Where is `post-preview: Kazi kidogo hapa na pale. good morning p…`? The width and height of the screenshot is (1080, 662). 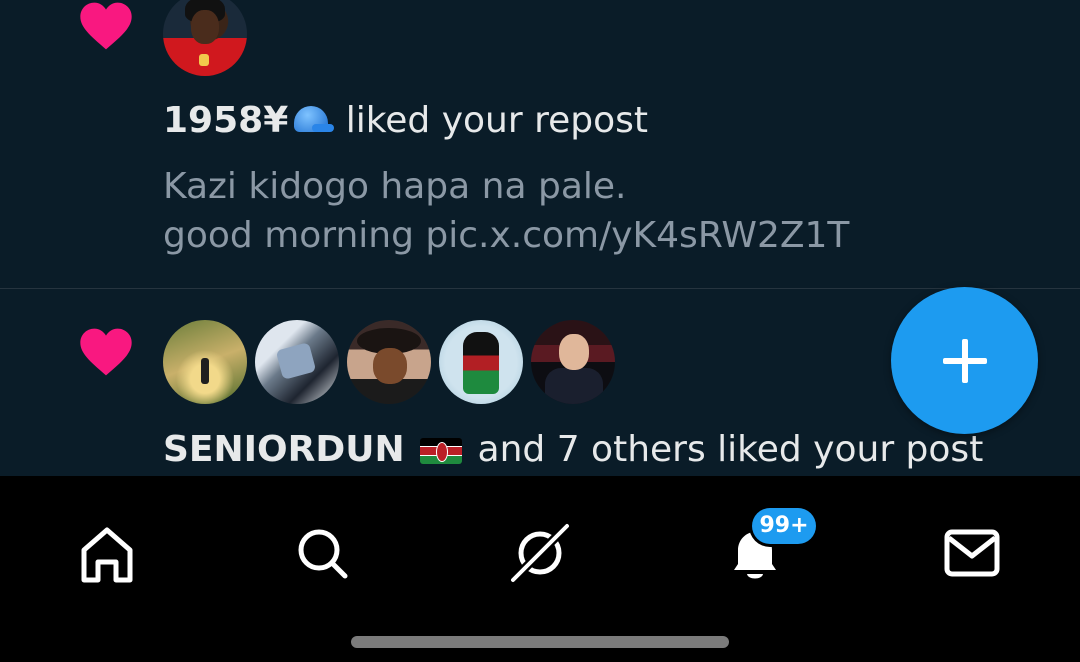 post-preview: Kazi kidogo hapa na pale. good morning p… is located at coordinates (506, 211).